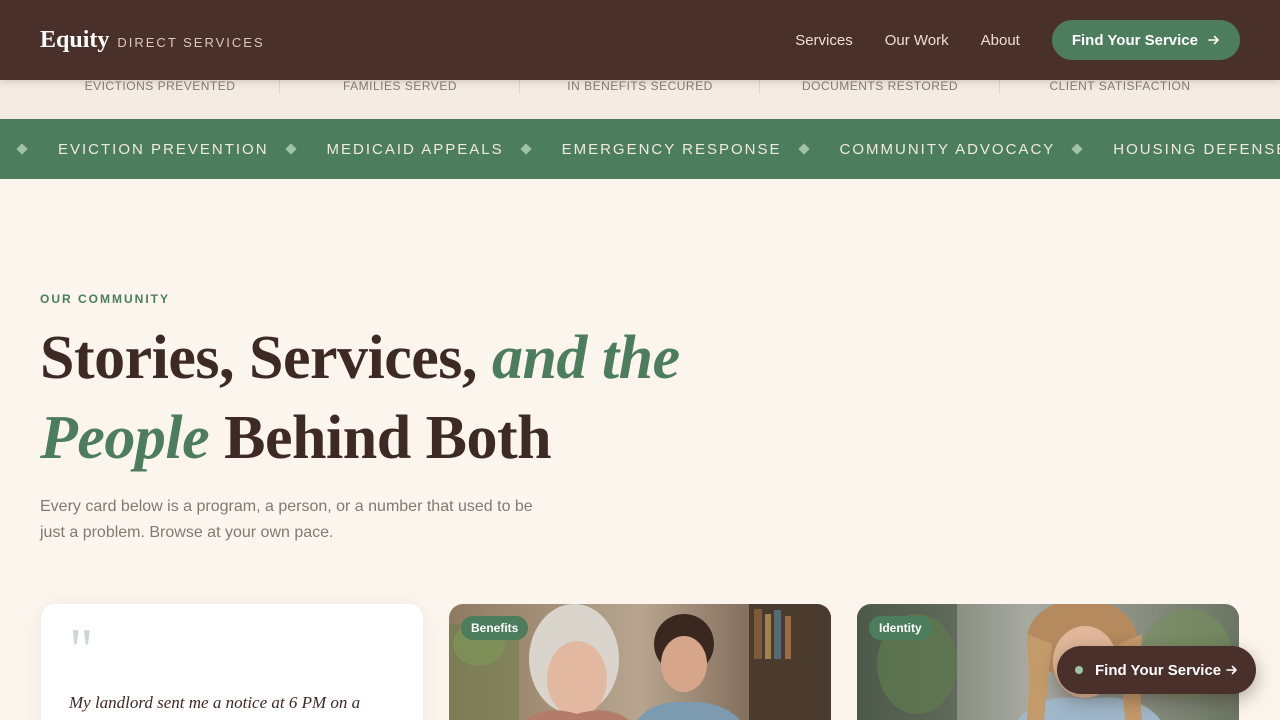 The image size is (1280, 720). I want to click on marquee-label: MEDICAID APPEALS, so click(415, 149).